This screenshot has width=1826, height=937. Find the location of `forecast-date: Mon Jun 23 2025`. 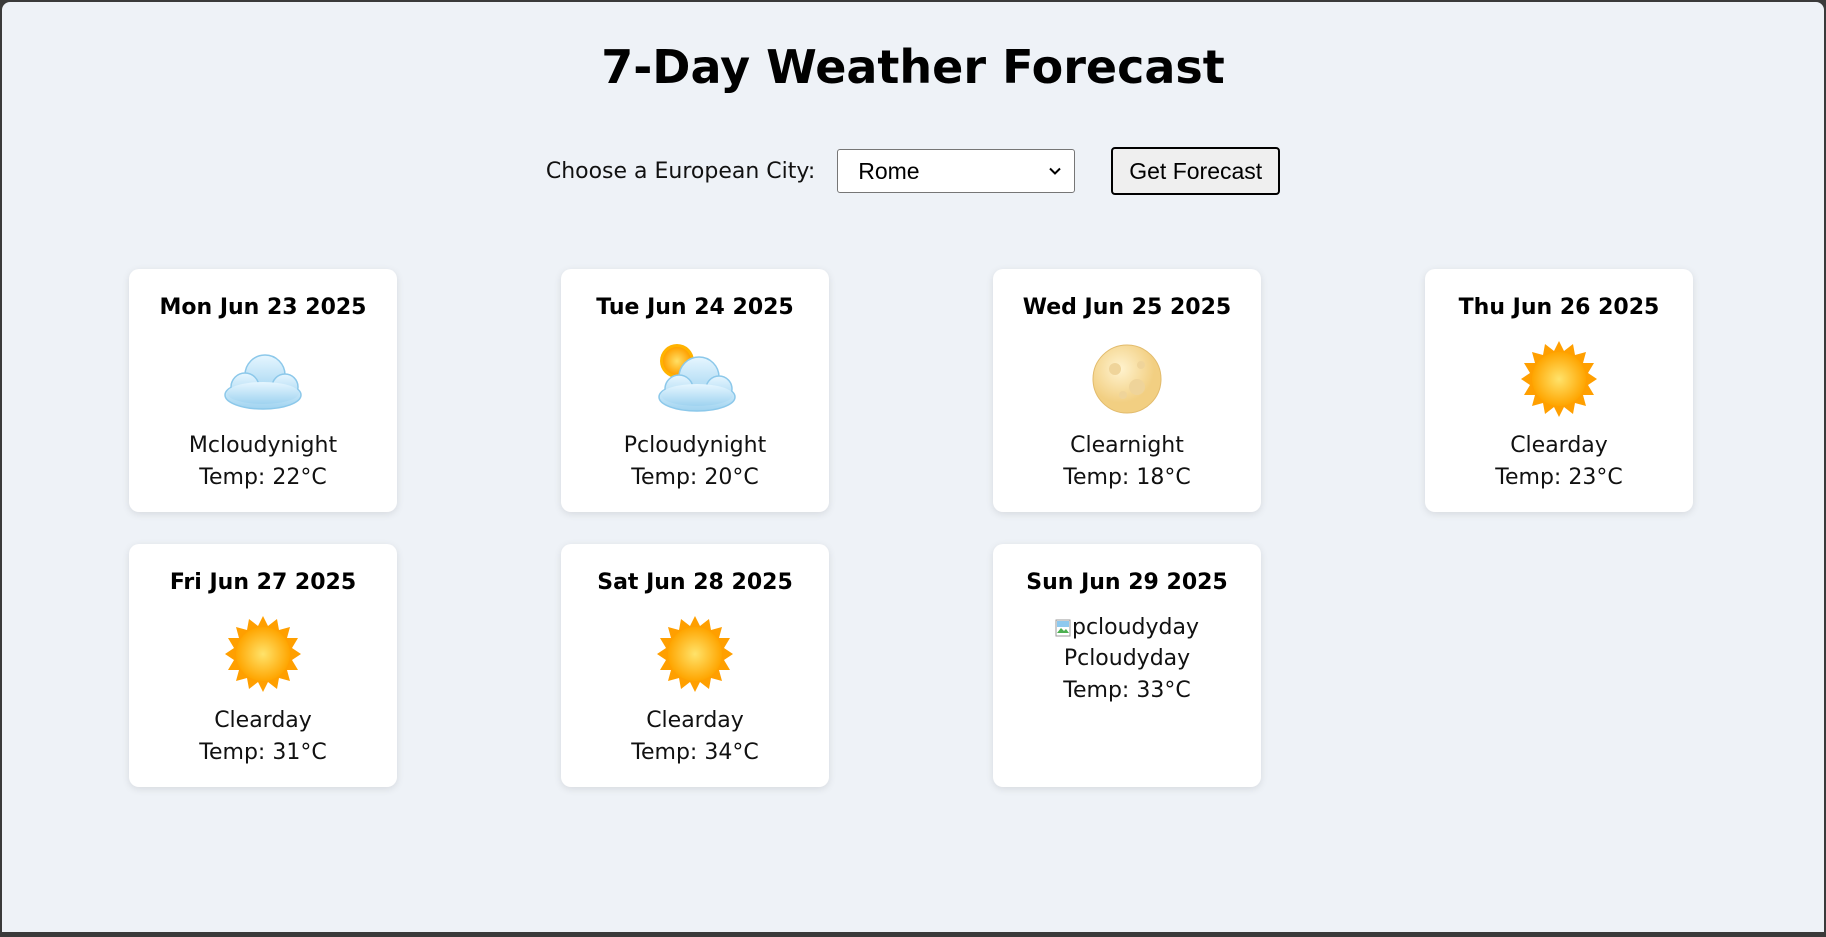

forecast-date: Mon Jun 23 2025 is located at coordinates (263, 307).